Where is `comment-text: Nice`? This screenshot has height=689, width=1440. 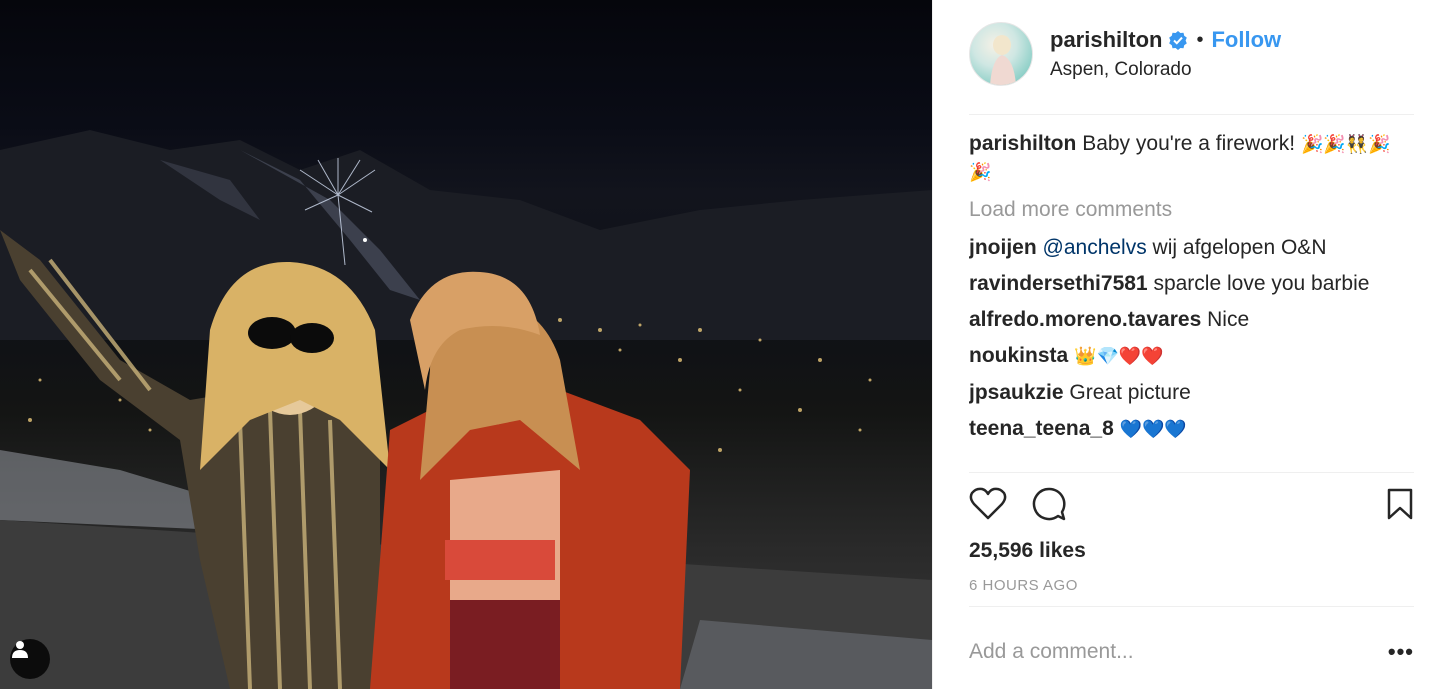
comment-text: Nice is located at coordinates (1228, 319).